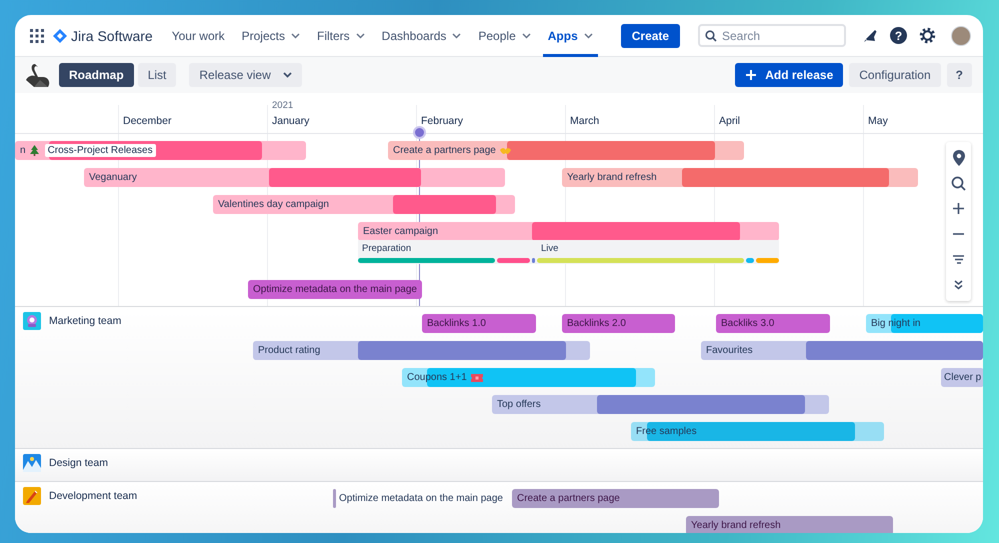 Image resolution: width=999 pixels, height=543 pixels. I want to click on release-bar: Veganuary, so click(294, 177).